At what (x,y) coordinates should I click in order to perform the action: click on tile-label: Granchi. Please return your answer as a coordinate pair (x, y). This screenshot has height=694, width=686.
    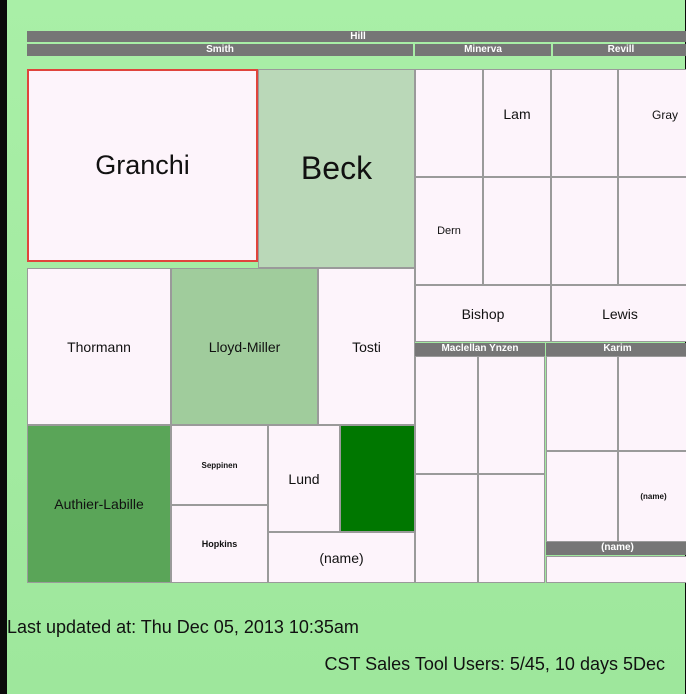
    Looking at the image, I should click on (142, 165).